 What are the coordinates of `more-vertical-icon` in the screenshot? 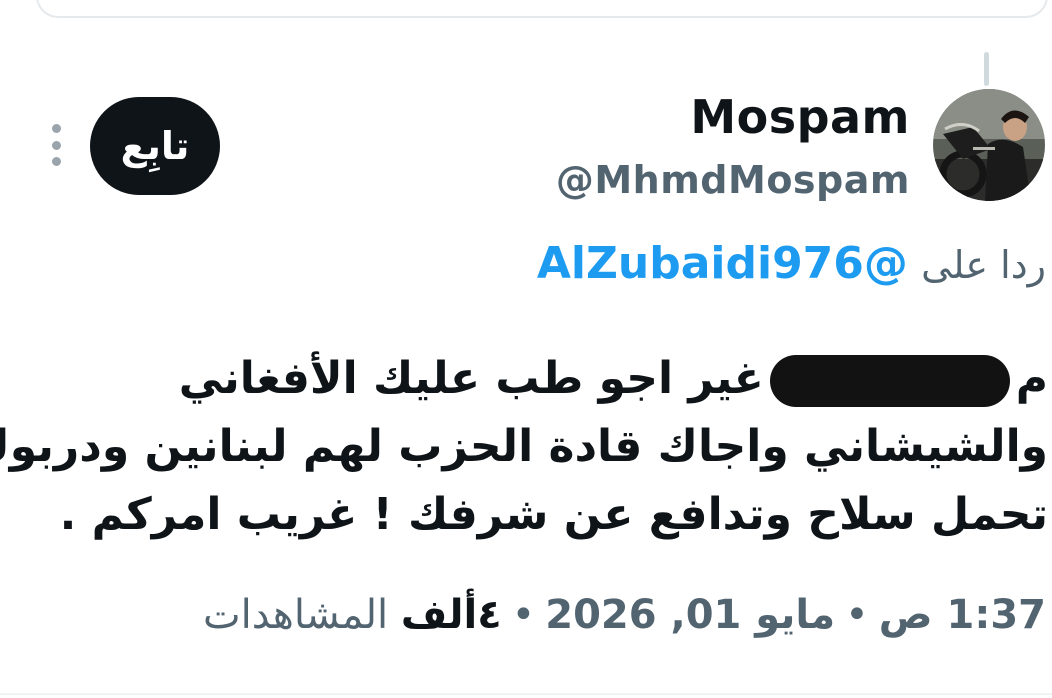 It's located at (56, 145).